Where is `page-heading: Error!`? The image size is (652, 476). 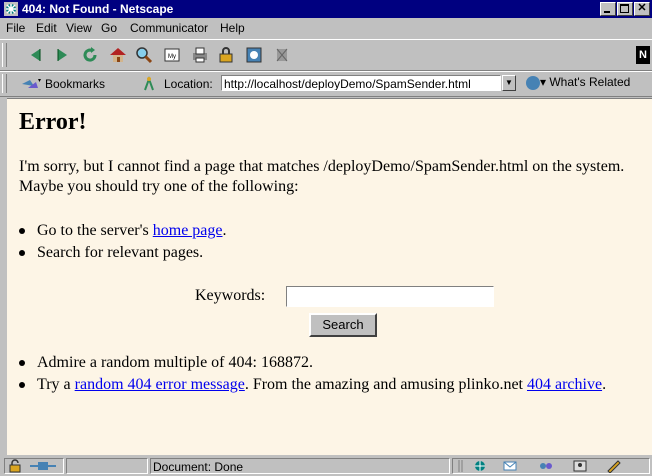
page-heading: Error! is located at coordinates (53, 122).